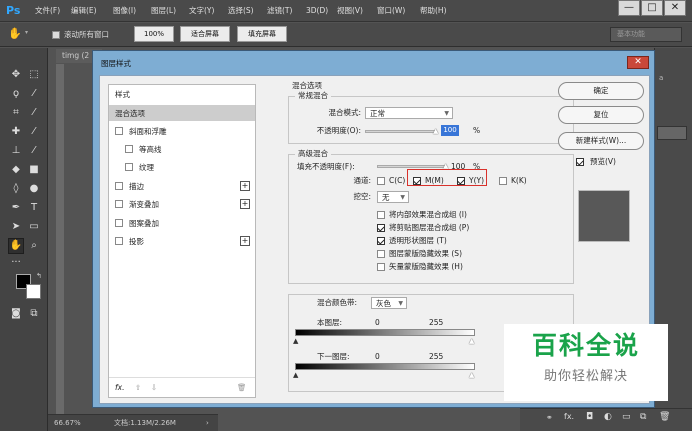  I want to click on background-color-swatch, so click(33, 291).